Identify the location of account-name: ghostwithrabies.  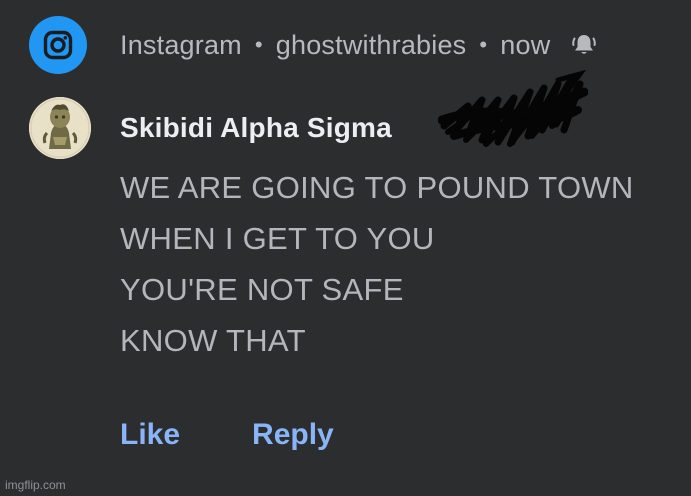
(371, 44).